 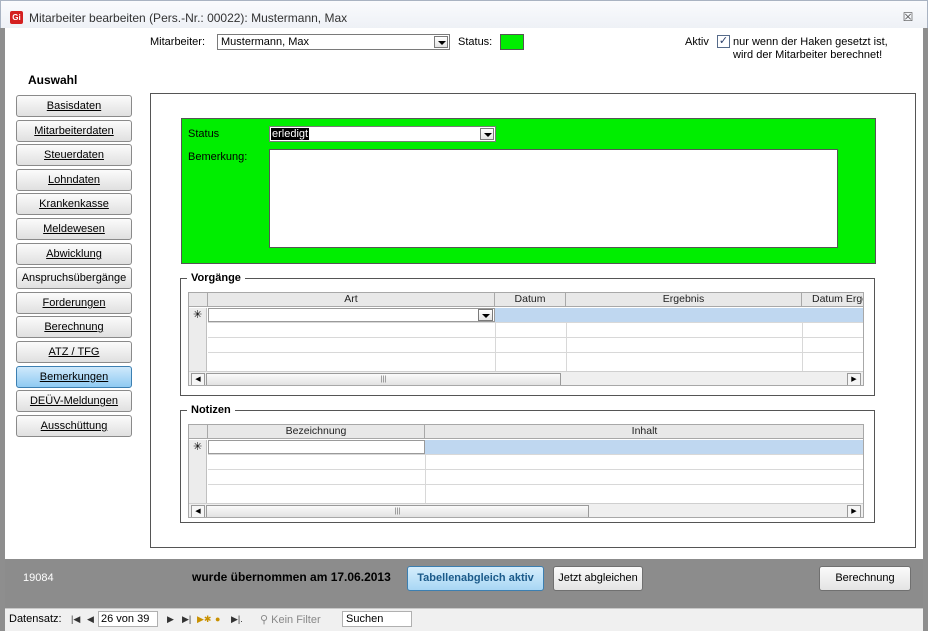 I want to click on column-header-art: Art, so click(x=351, y=300).